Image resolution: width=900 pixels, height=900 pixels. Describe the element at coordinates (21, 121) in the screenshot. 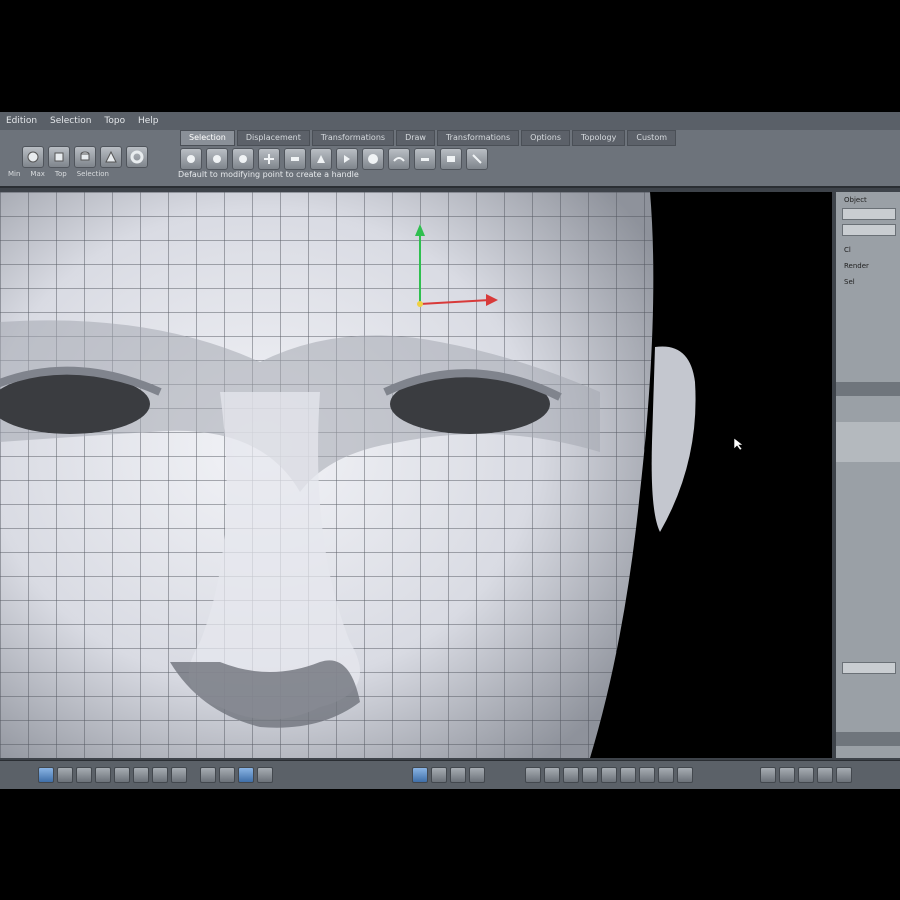

I see `menu-edition: Edition` at that location.